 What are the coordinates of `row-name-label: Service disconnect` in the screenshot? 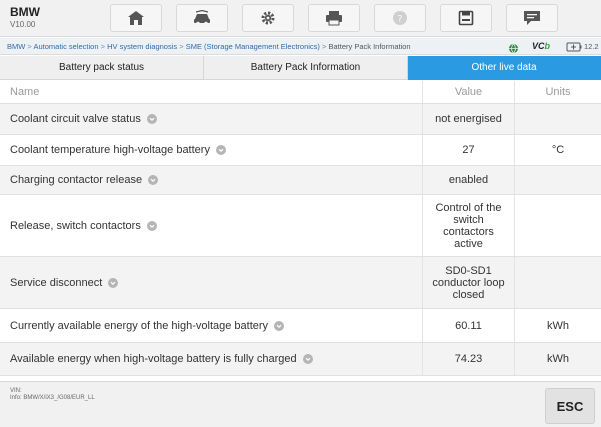 It's located at (56, 282).